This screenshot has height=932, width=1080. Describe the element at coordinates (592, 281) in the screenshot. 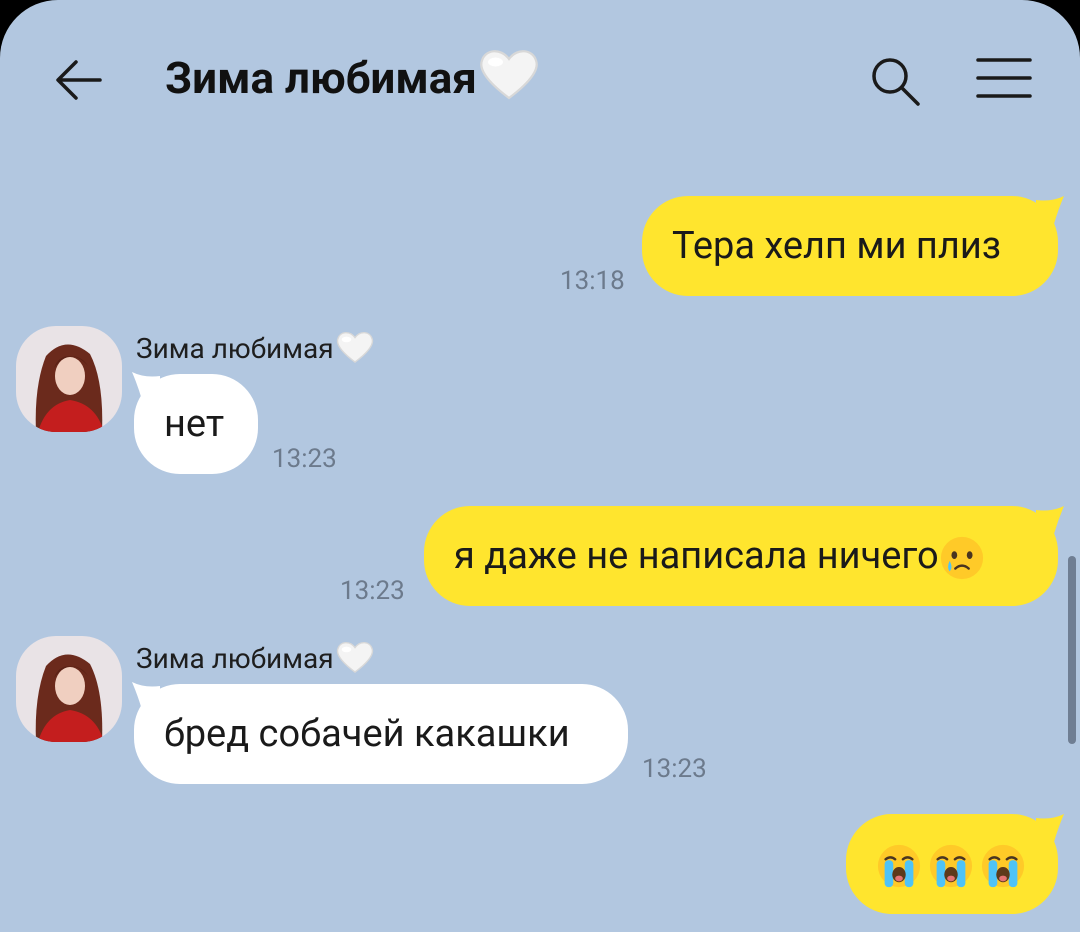

I see `message-time: 13:18` at that location.